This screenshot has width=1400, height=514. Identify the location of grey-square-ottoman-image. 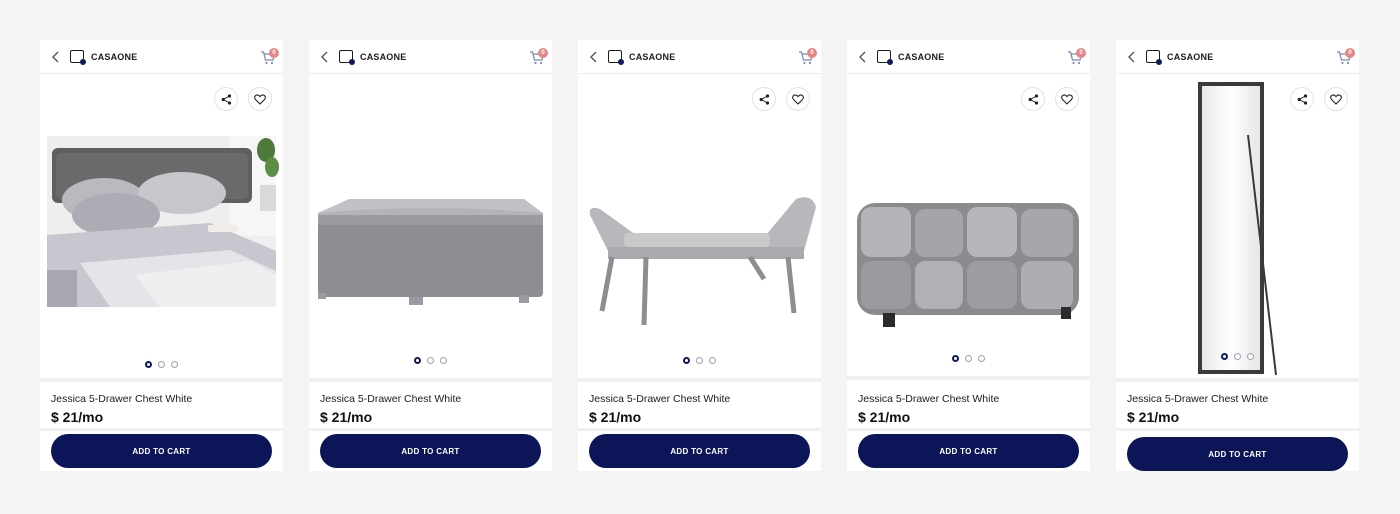
(430, 252).